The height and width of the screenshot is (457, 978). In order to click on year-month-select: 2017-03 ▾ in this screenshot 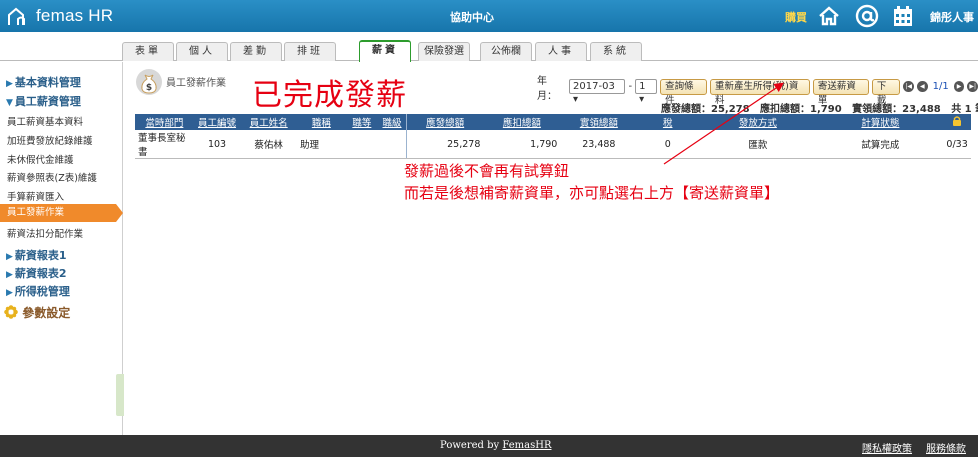, I will do `click(597, 92)`.